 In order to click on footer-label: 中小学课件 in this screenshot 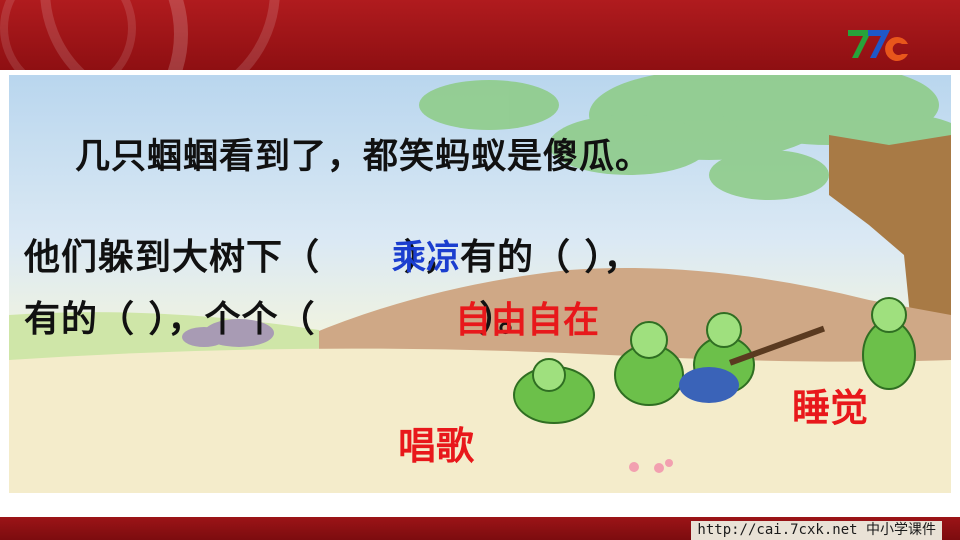, I will do `click(901, 530)`.